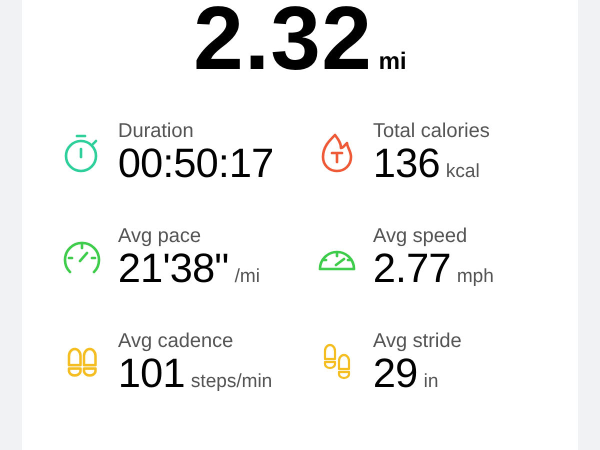  I want to click on stat-label: Total calories, so click(431, 131).